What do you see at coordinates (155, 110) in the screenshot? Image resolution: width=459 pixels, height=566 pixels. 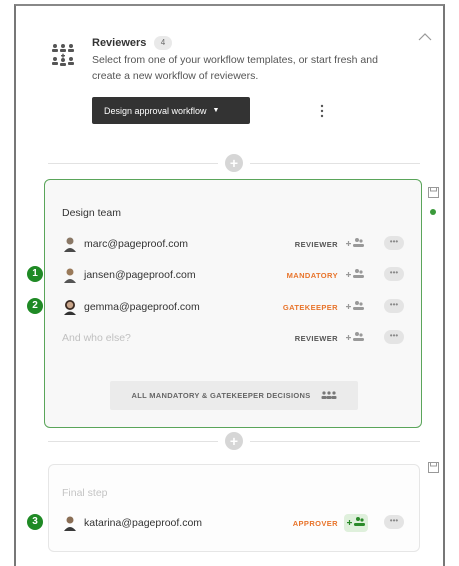 I see `workflow-template-label: Design approval workflow` at bounding box center [155, 110].